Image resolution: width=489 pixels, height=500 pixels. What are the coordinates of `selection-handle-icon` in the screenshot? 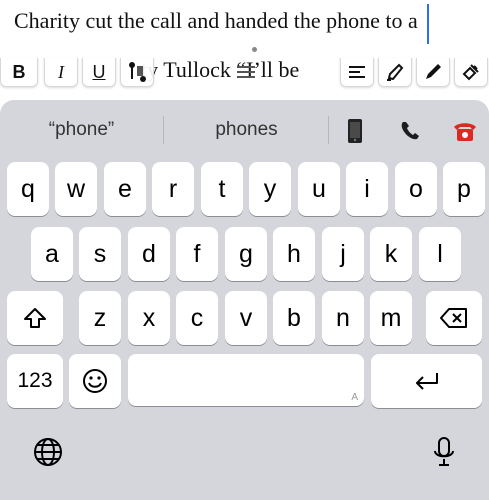 It's located at (137, 72).